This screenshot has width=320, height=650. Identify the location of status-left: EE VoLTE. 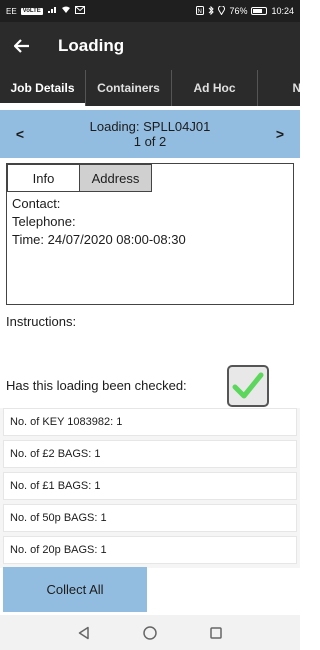
(45, 11).